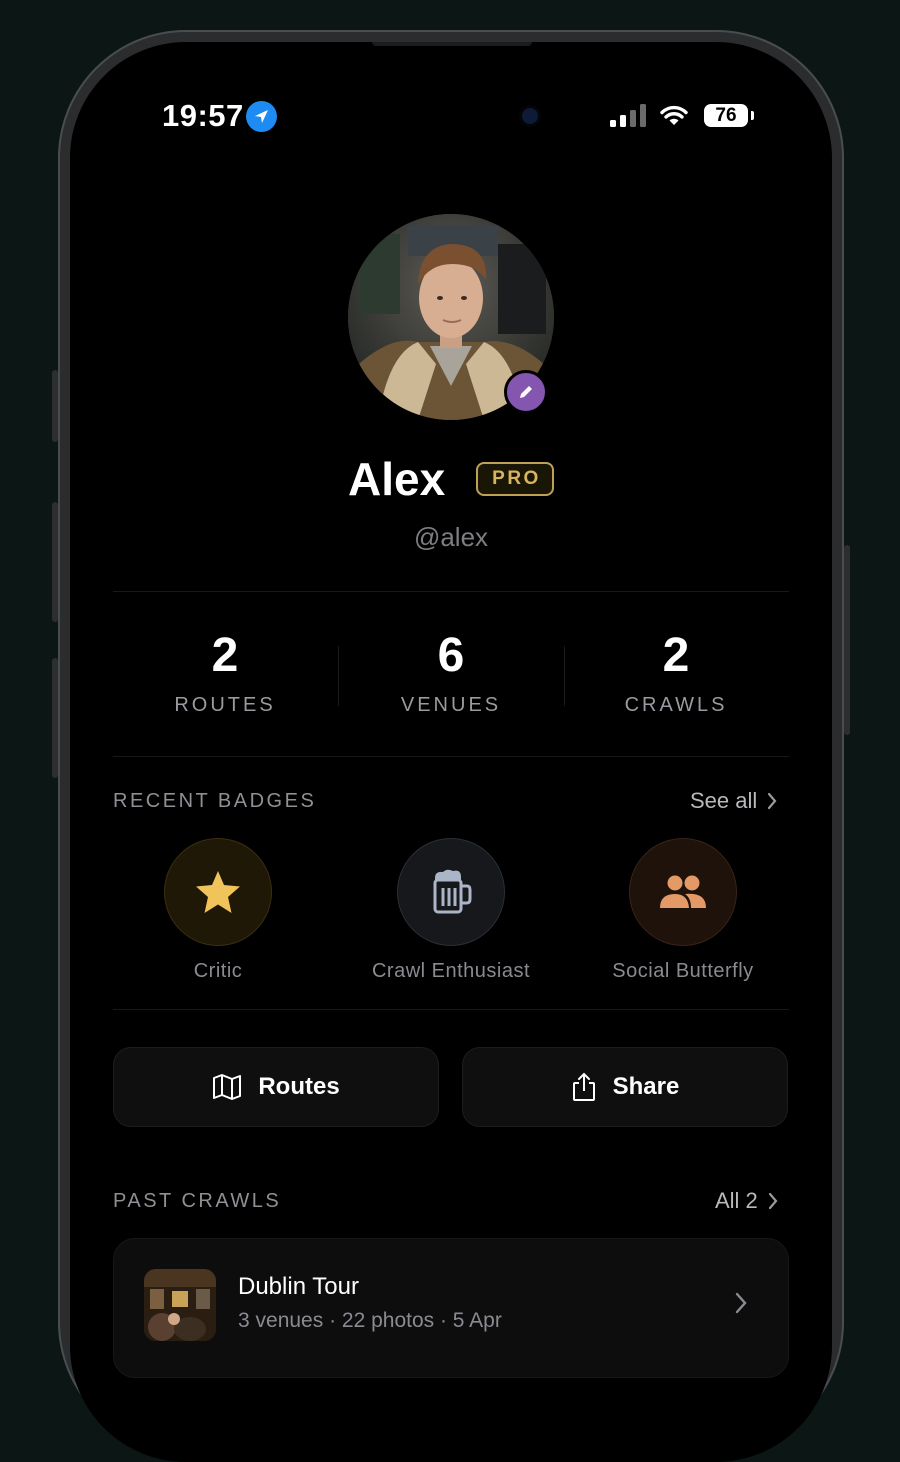 The image size is (900, 1462). Describe the element at coordinates (225, 705) in the screenshot. I see `stat-label: ROUTES` at that location.